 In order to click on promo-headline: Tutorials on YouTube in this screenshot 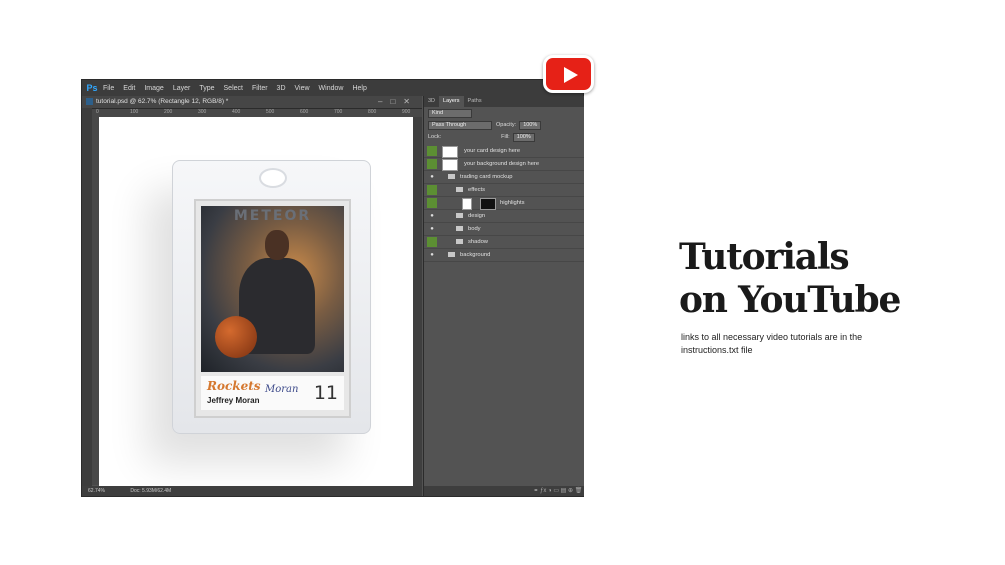, I will do `click(839, 279)`.